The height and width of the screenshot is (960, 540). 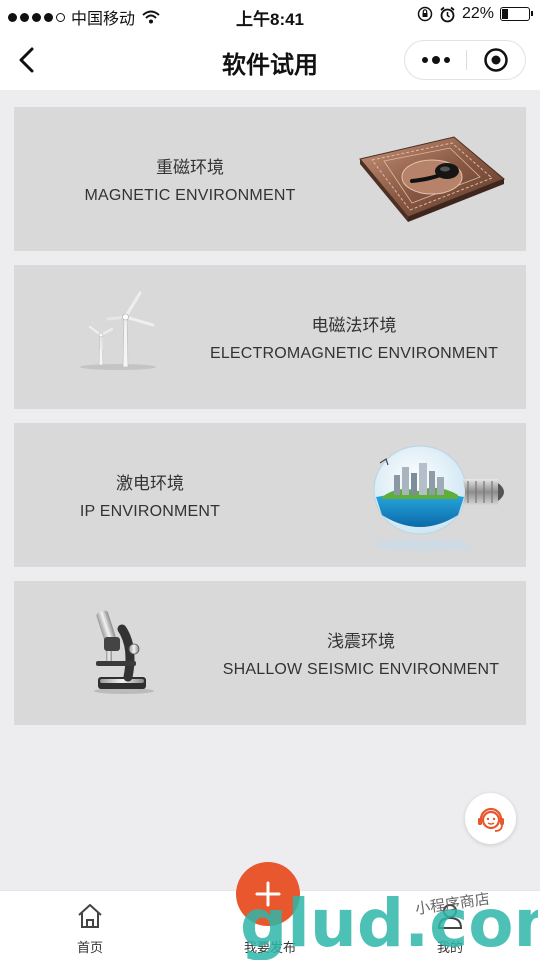 What do you see at coordinates (269, 947) in the screenshot?
I see `tab-publish-label: 我要发布` at bounding box center [269, 947].